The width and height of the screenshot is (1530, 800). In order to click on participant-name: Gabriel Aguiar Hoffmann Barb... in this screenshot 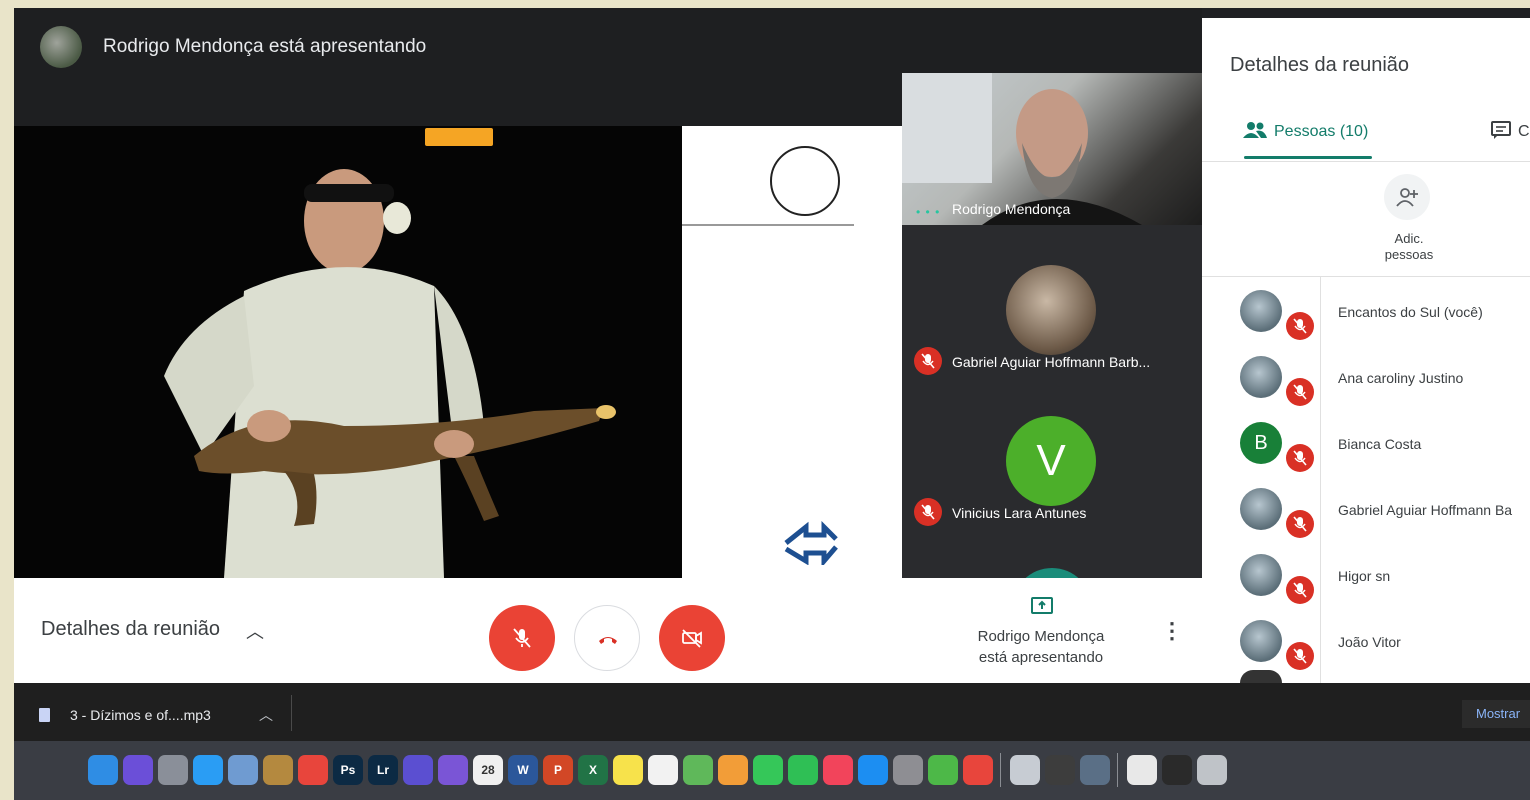, I will do `click(1051, 362)`.